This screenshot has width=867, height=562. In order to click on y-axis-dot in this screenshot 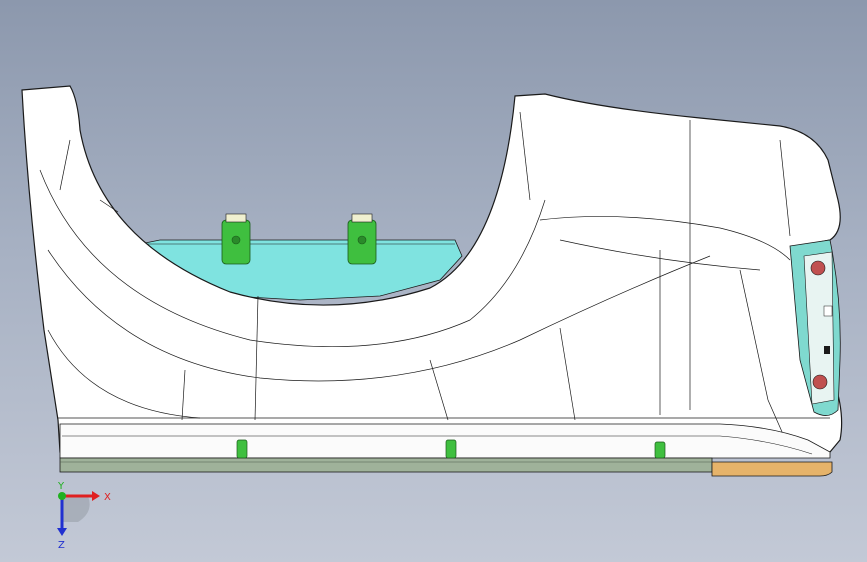, I will do `click(62, 496)`.